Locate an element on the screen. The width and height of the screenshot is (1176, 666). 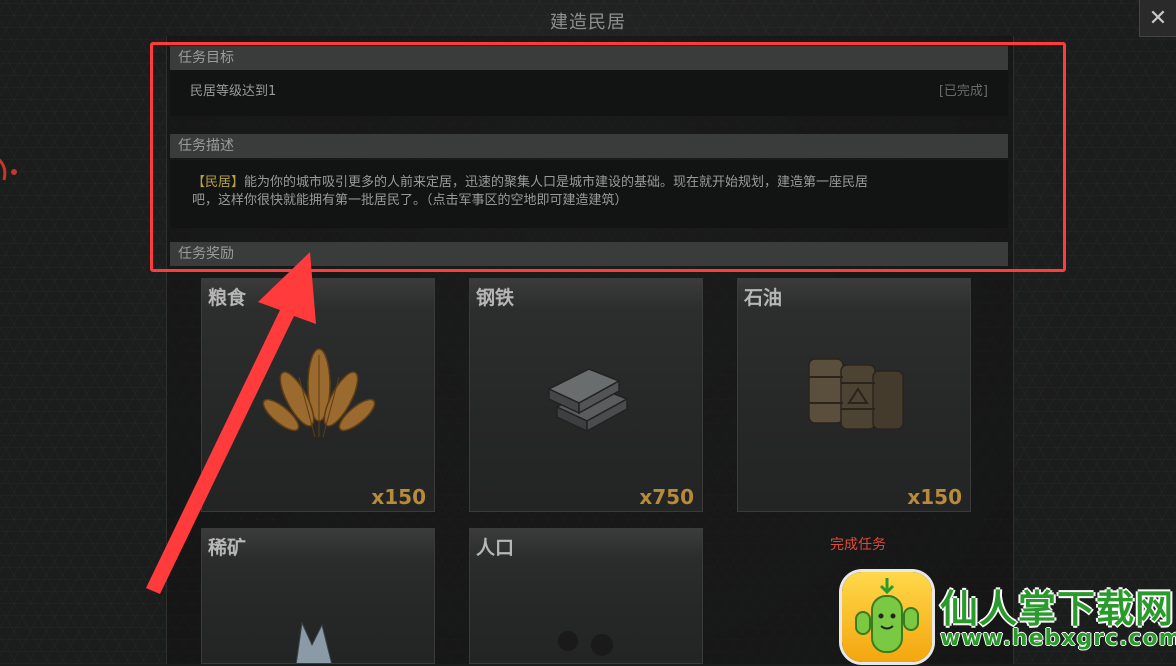
reward-card-steel: 钢铁 x750 is located at coordinates (586, 395).